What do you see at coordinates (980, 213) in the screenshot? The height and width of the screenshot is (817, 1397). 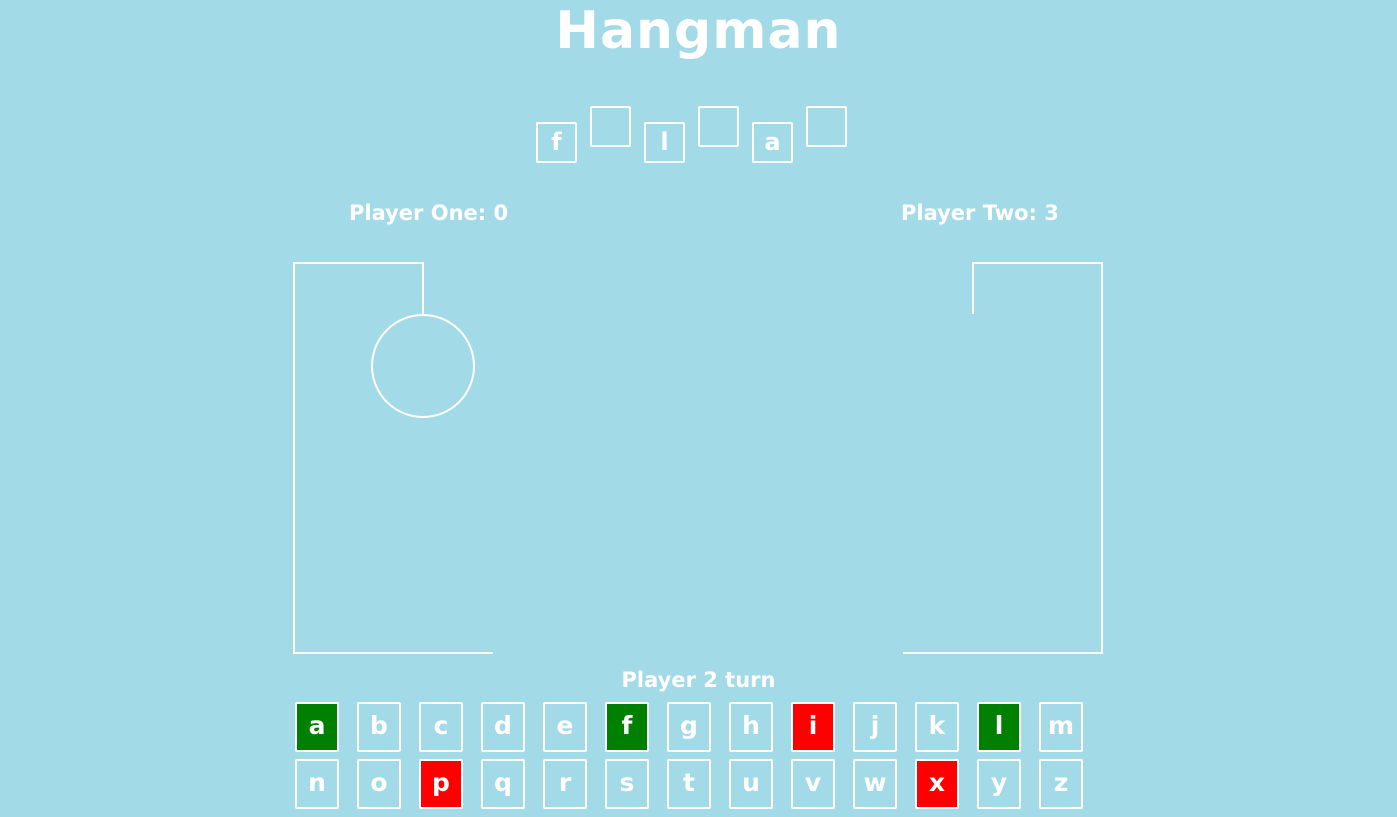 I see `player-two-score: Player Two: 3` at bounding box center [980, 213].